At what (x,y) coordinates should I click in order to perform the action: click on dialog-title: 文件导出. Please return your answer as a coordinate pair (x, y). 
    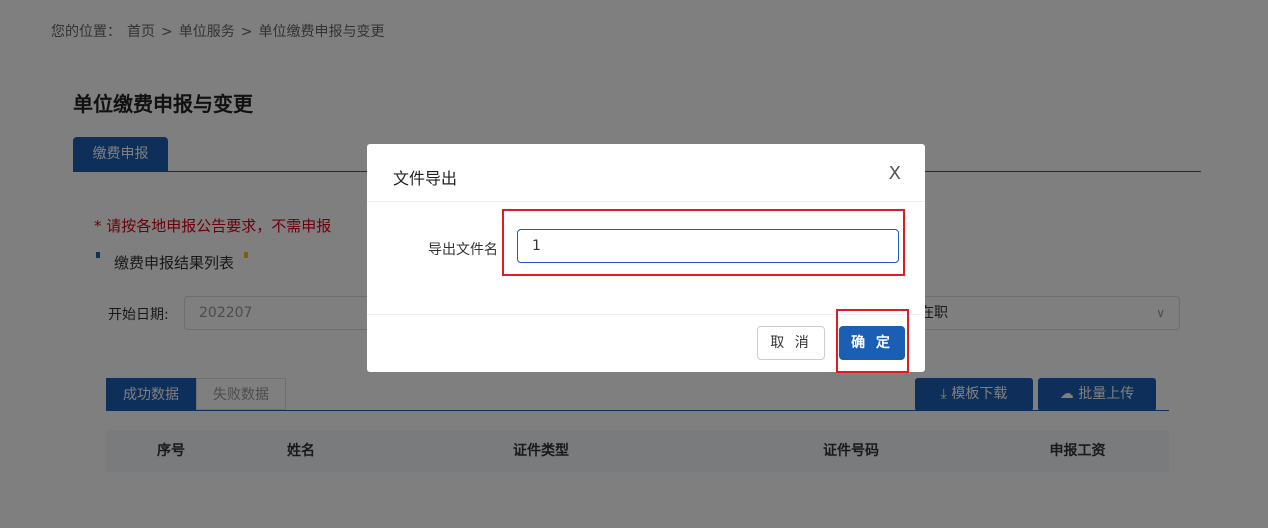
    Looking at the image, I should click on (425, 178).